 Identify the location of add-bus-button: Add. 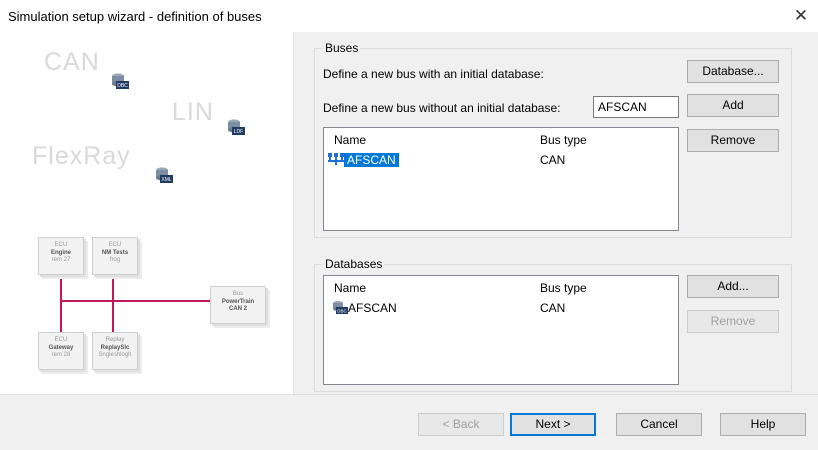
(733, 105).